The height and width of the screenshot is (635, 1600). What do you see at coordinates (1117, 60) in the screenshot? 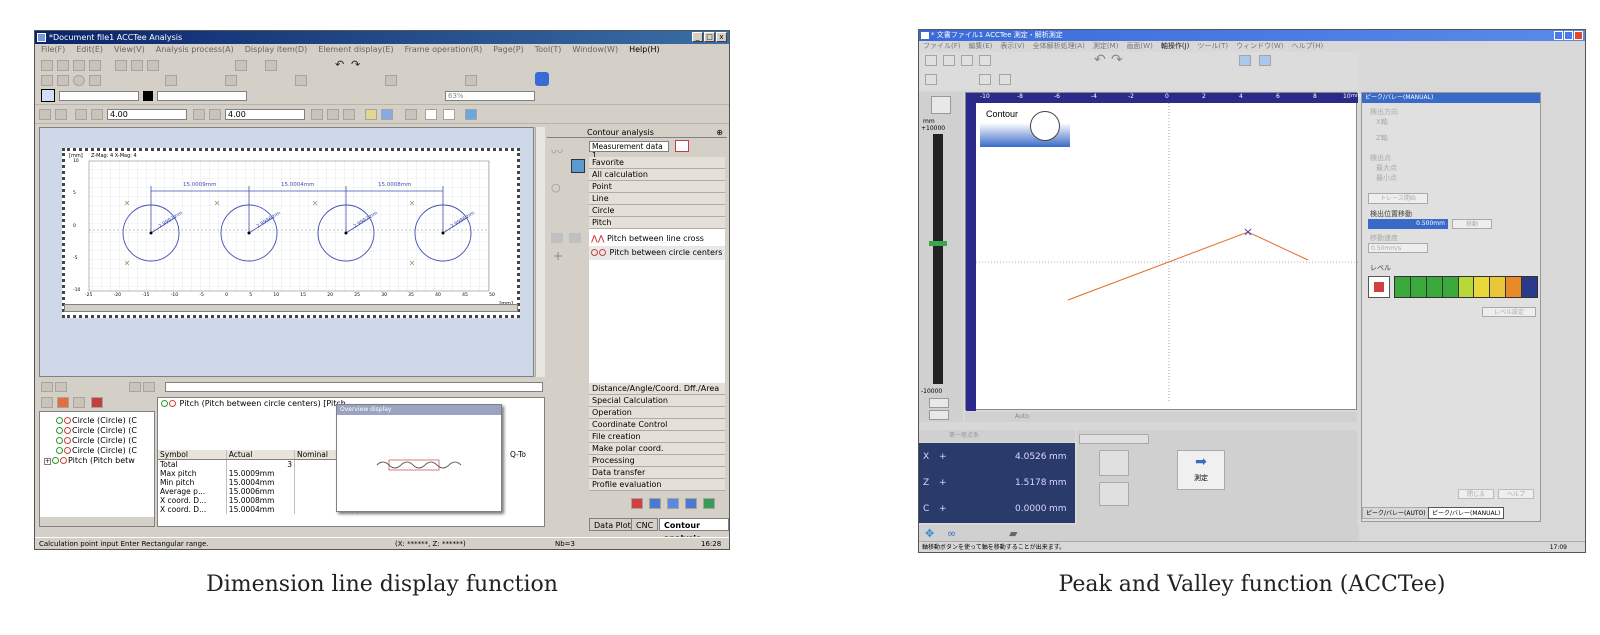
I see `redo-icon: ↷` at bounding box center [1117, 60].